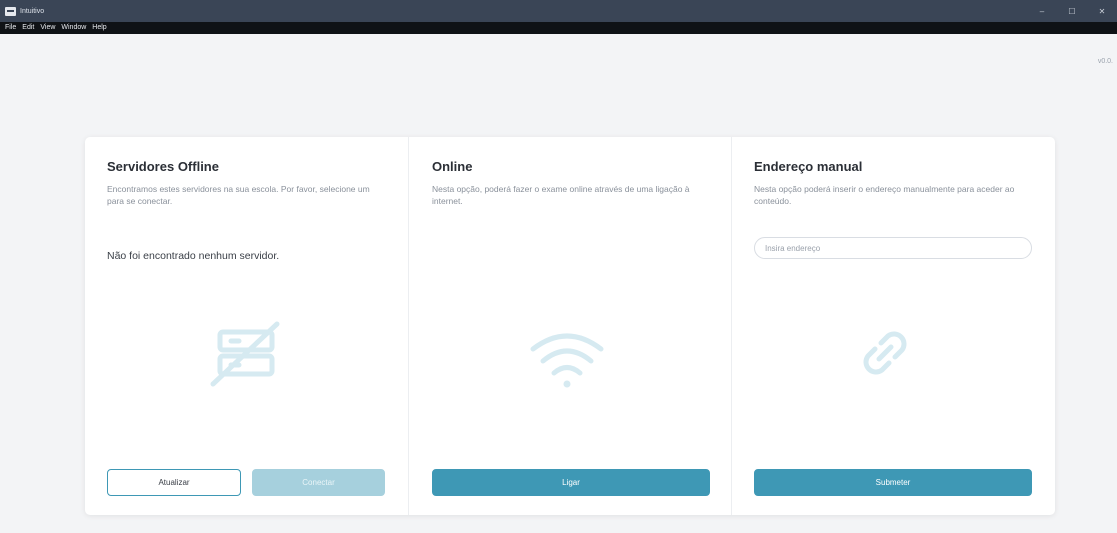 The image size is (1117, 533). What do you see at coordinates (893, 248) in the screenshot?
I see `address-input` at bounding box center [893, 248].